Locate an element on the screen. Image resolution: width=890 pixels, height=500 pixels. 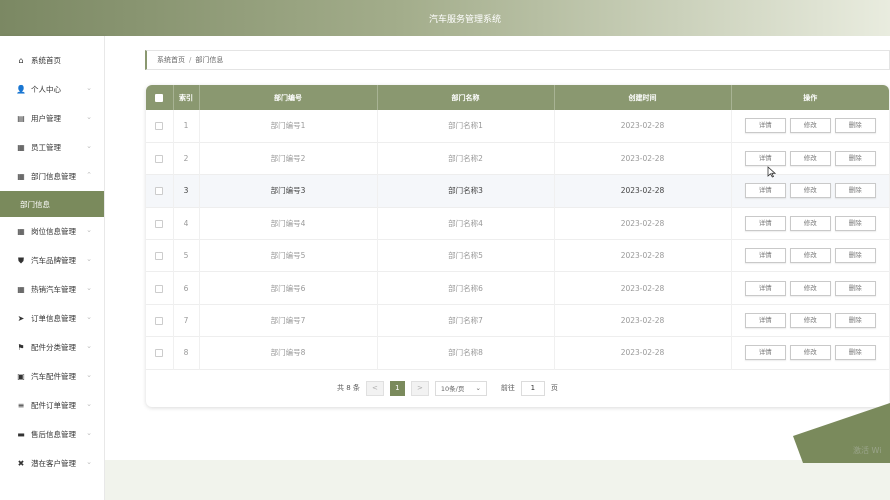
cell-date: 2023-02-28 is located at coordinates (643, 320).